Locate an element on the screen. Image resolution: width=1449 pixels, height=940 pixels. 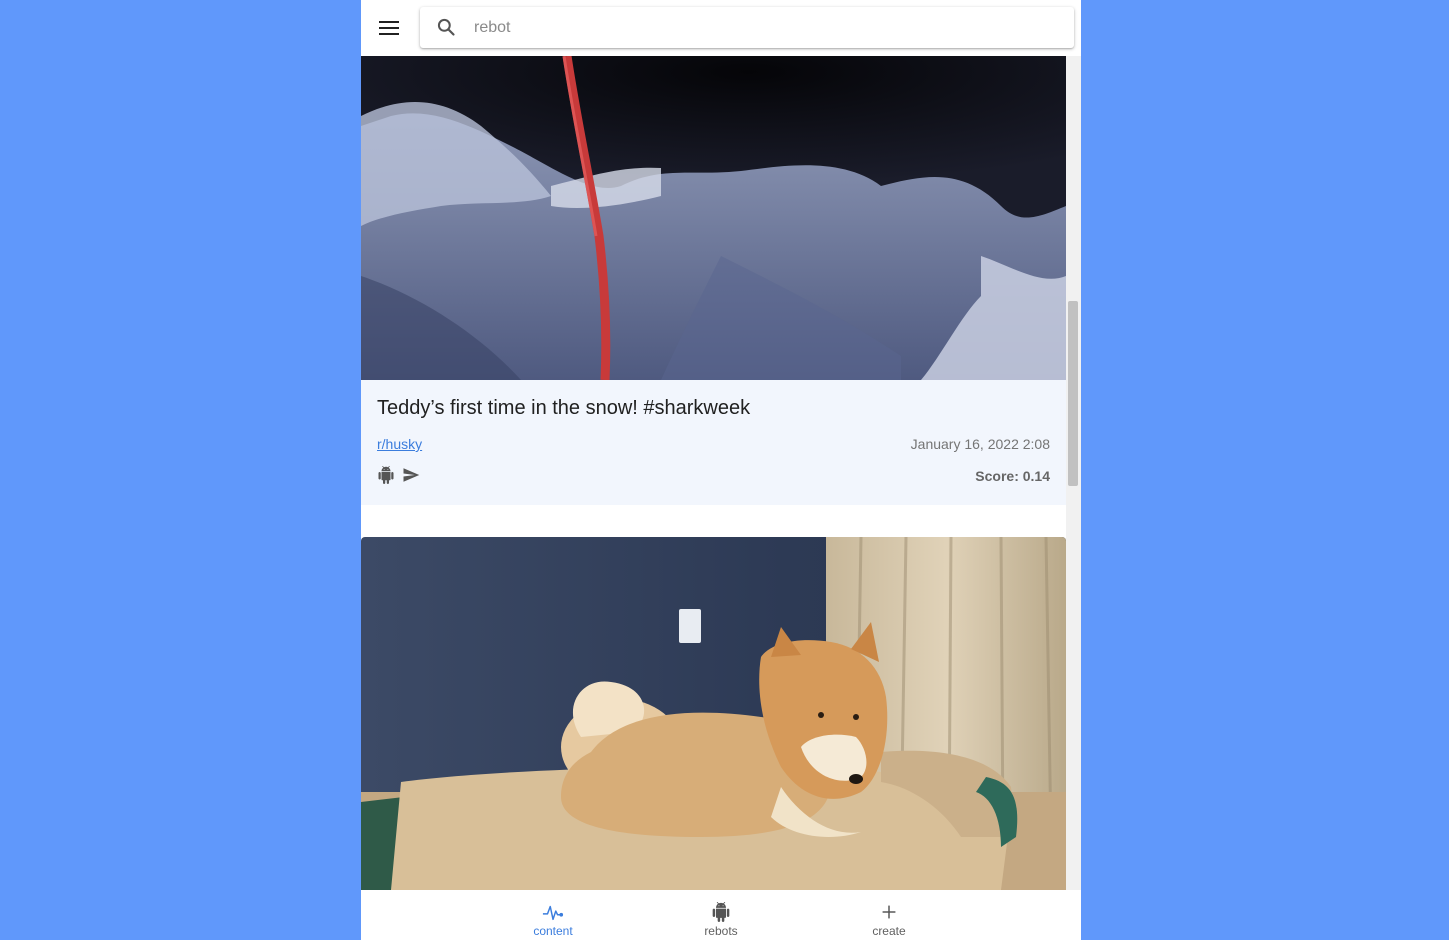
menu-button is located at coordinates (389, 28).